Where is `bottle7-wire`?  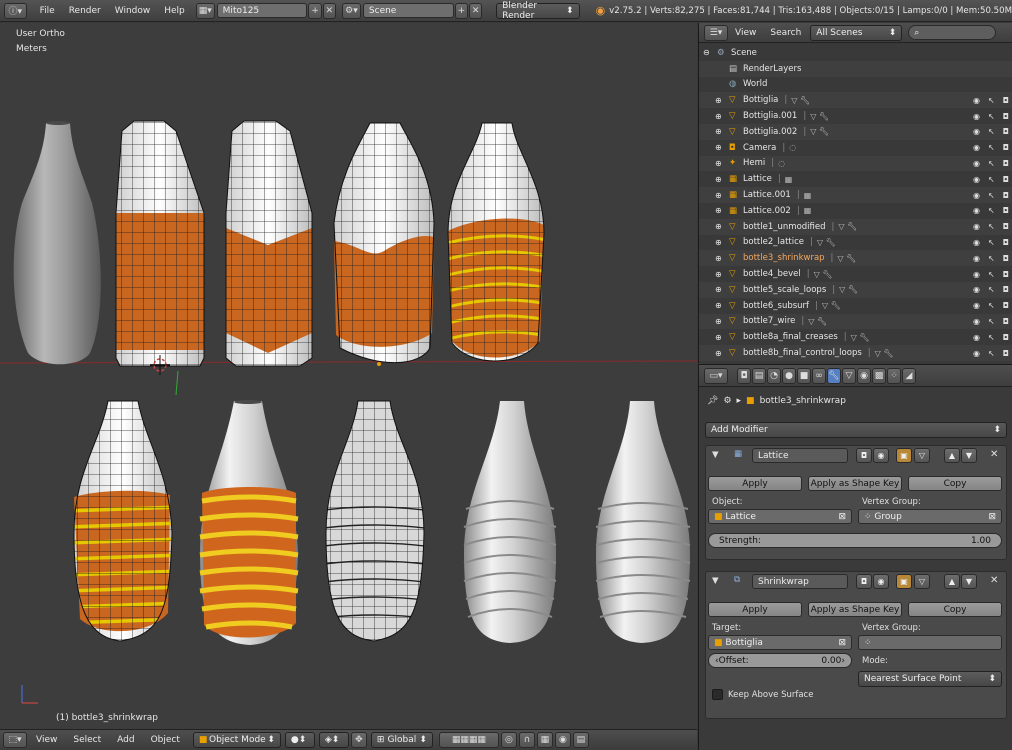 bottle7-wire is located at coordinates (249, 522).